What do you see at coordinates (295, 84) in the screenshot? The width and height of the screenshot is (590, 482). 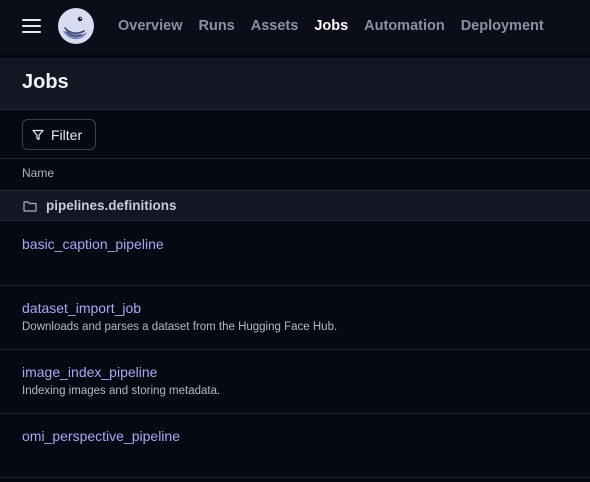 I see `page-header: Jobs` at bounding box center [295, 84].